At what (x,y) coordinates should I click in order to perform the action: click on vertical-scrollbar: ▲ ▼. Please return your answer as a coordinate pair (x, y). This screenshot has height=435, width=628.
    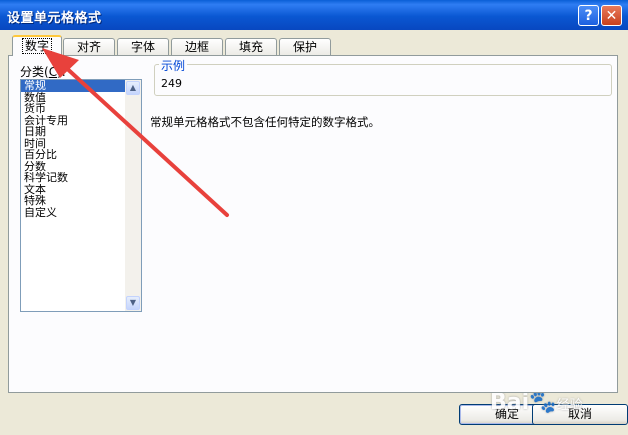
    Looking at the image, I should click on (133, 195).